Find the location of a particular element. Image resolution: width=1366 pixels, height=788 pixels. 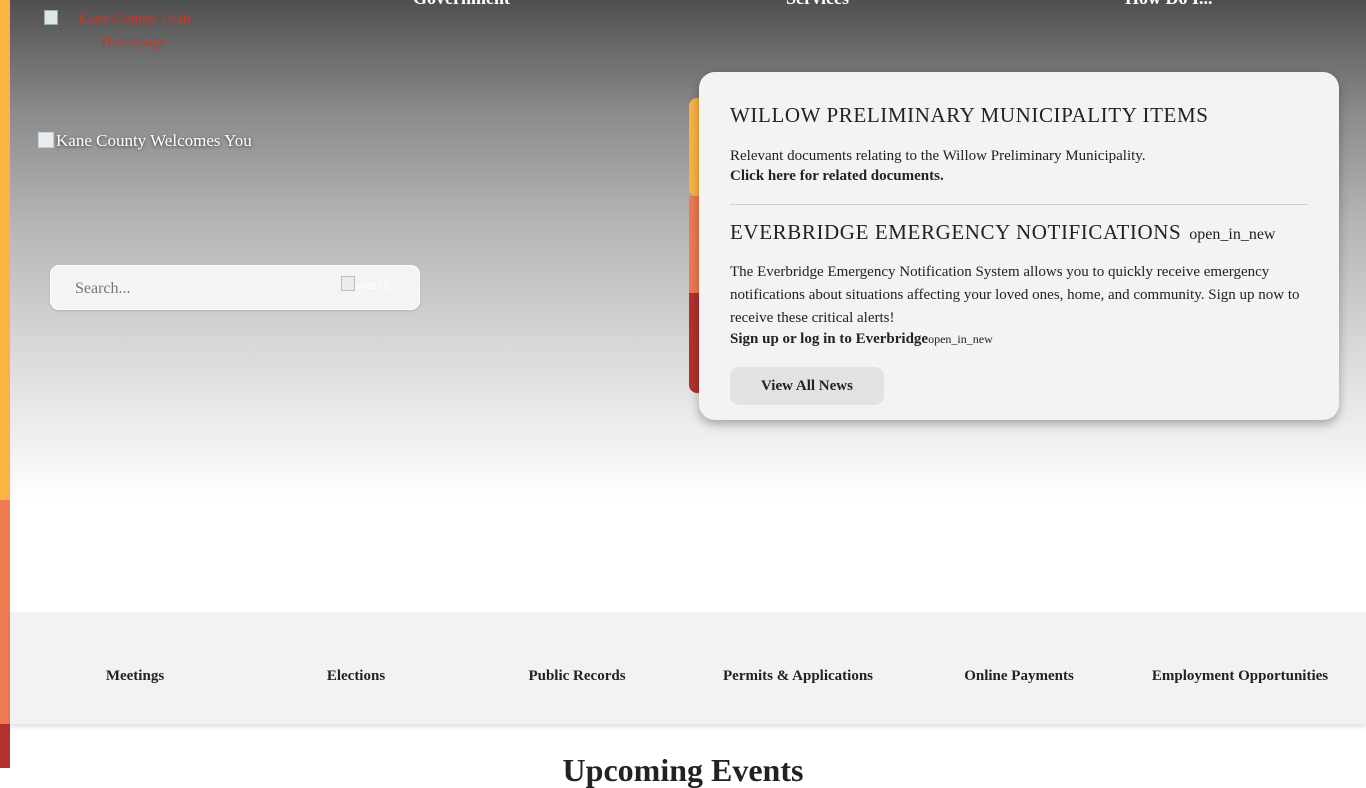

welcome-alt-text: Kane County Welcomes You is located at coordinates (154, 140).